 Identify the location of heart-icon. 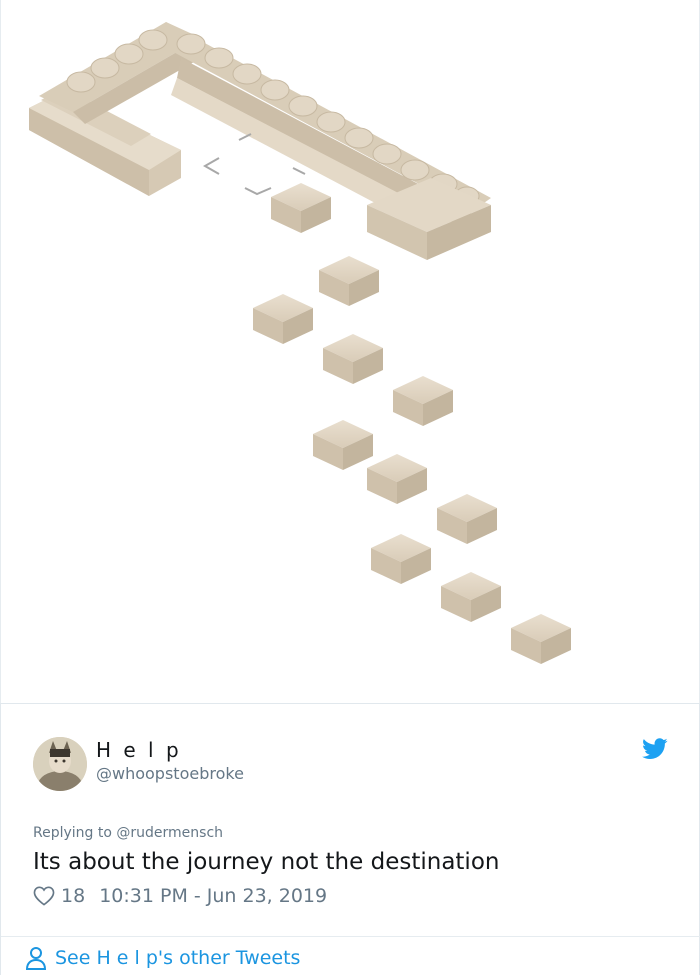
(44, 896).